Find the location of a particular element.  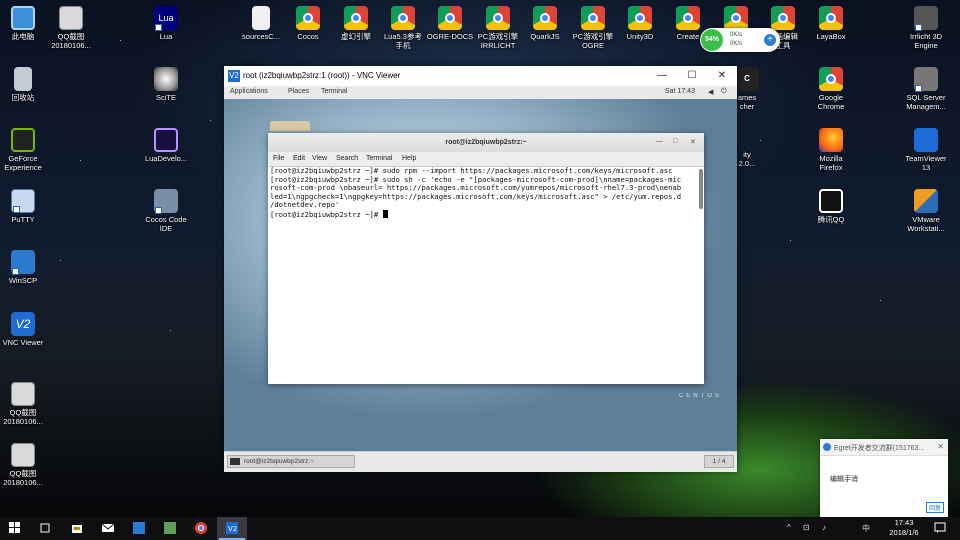

qq-message-notification: Egret开发者交流群(151763... ✕ 编辑手消 回复 is located at coordinates (884, 478).